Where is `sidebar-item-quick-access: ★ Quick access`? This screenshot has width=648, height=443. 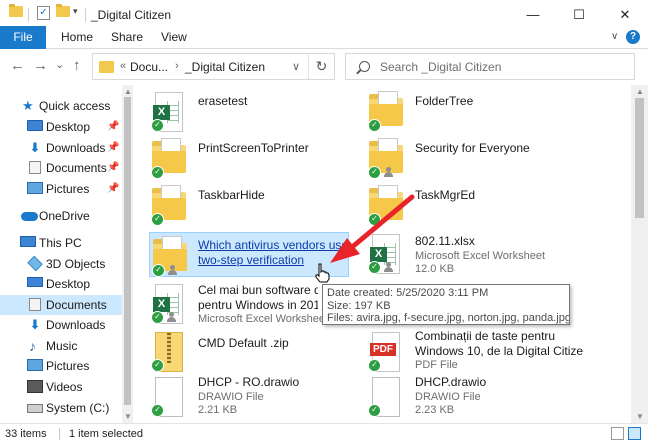
sidebar-item-quick-access: ★ Quick access is located at coordinates (61, 106).